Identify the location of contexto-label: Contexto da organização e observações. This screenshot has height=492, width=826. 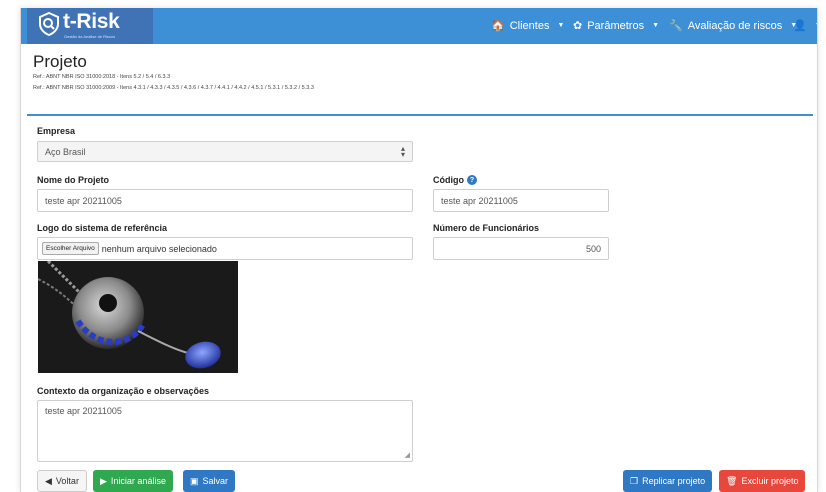
(123, 391).